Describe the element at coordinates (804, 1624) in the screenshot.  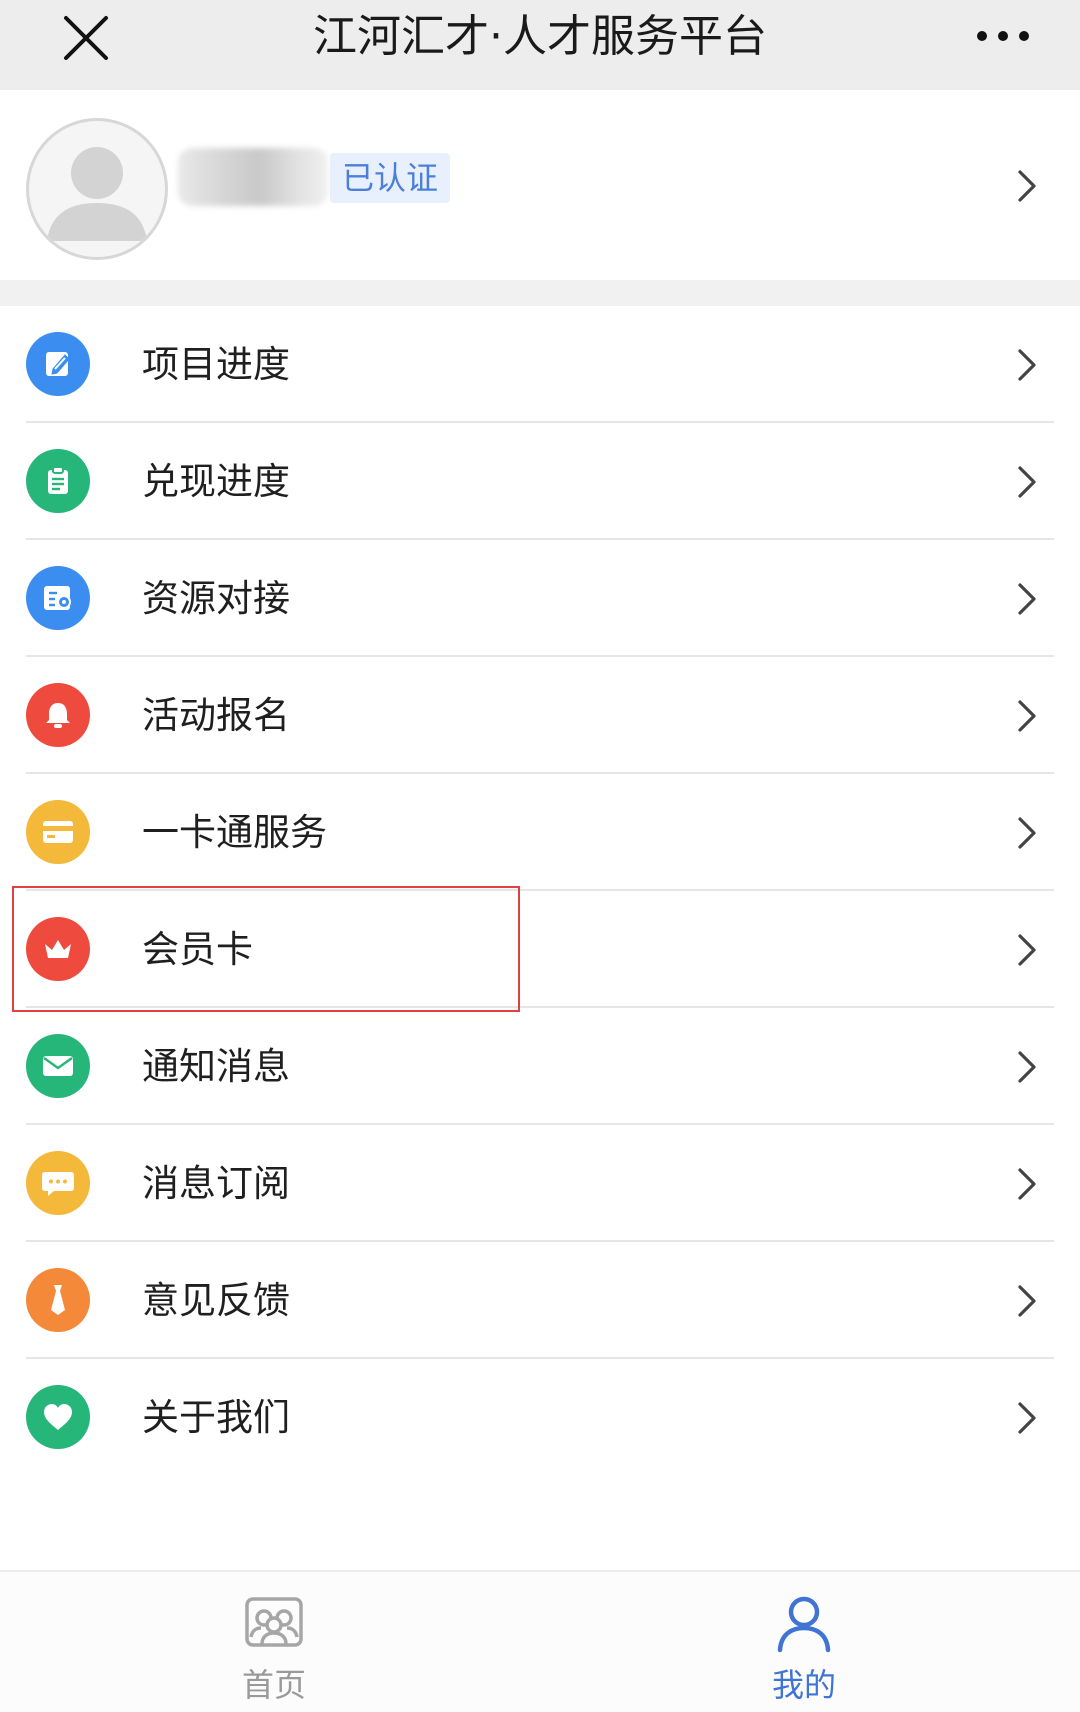
I see `user-icon` at that location.